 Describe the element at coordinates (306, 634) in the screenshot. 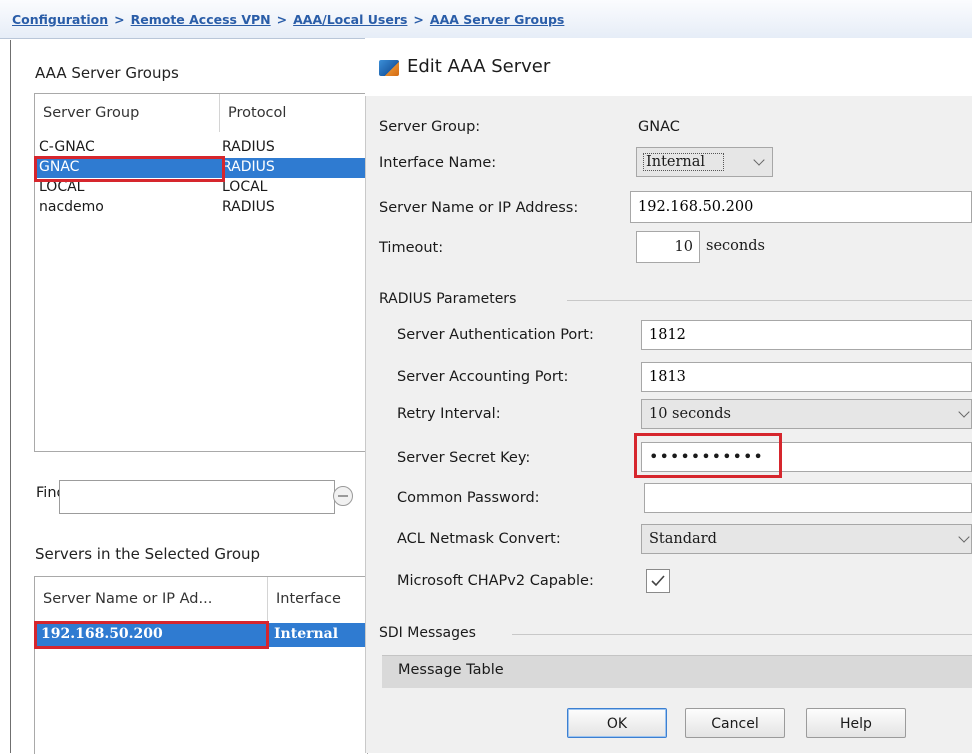

I see `interface-cell: Internal` at that location.